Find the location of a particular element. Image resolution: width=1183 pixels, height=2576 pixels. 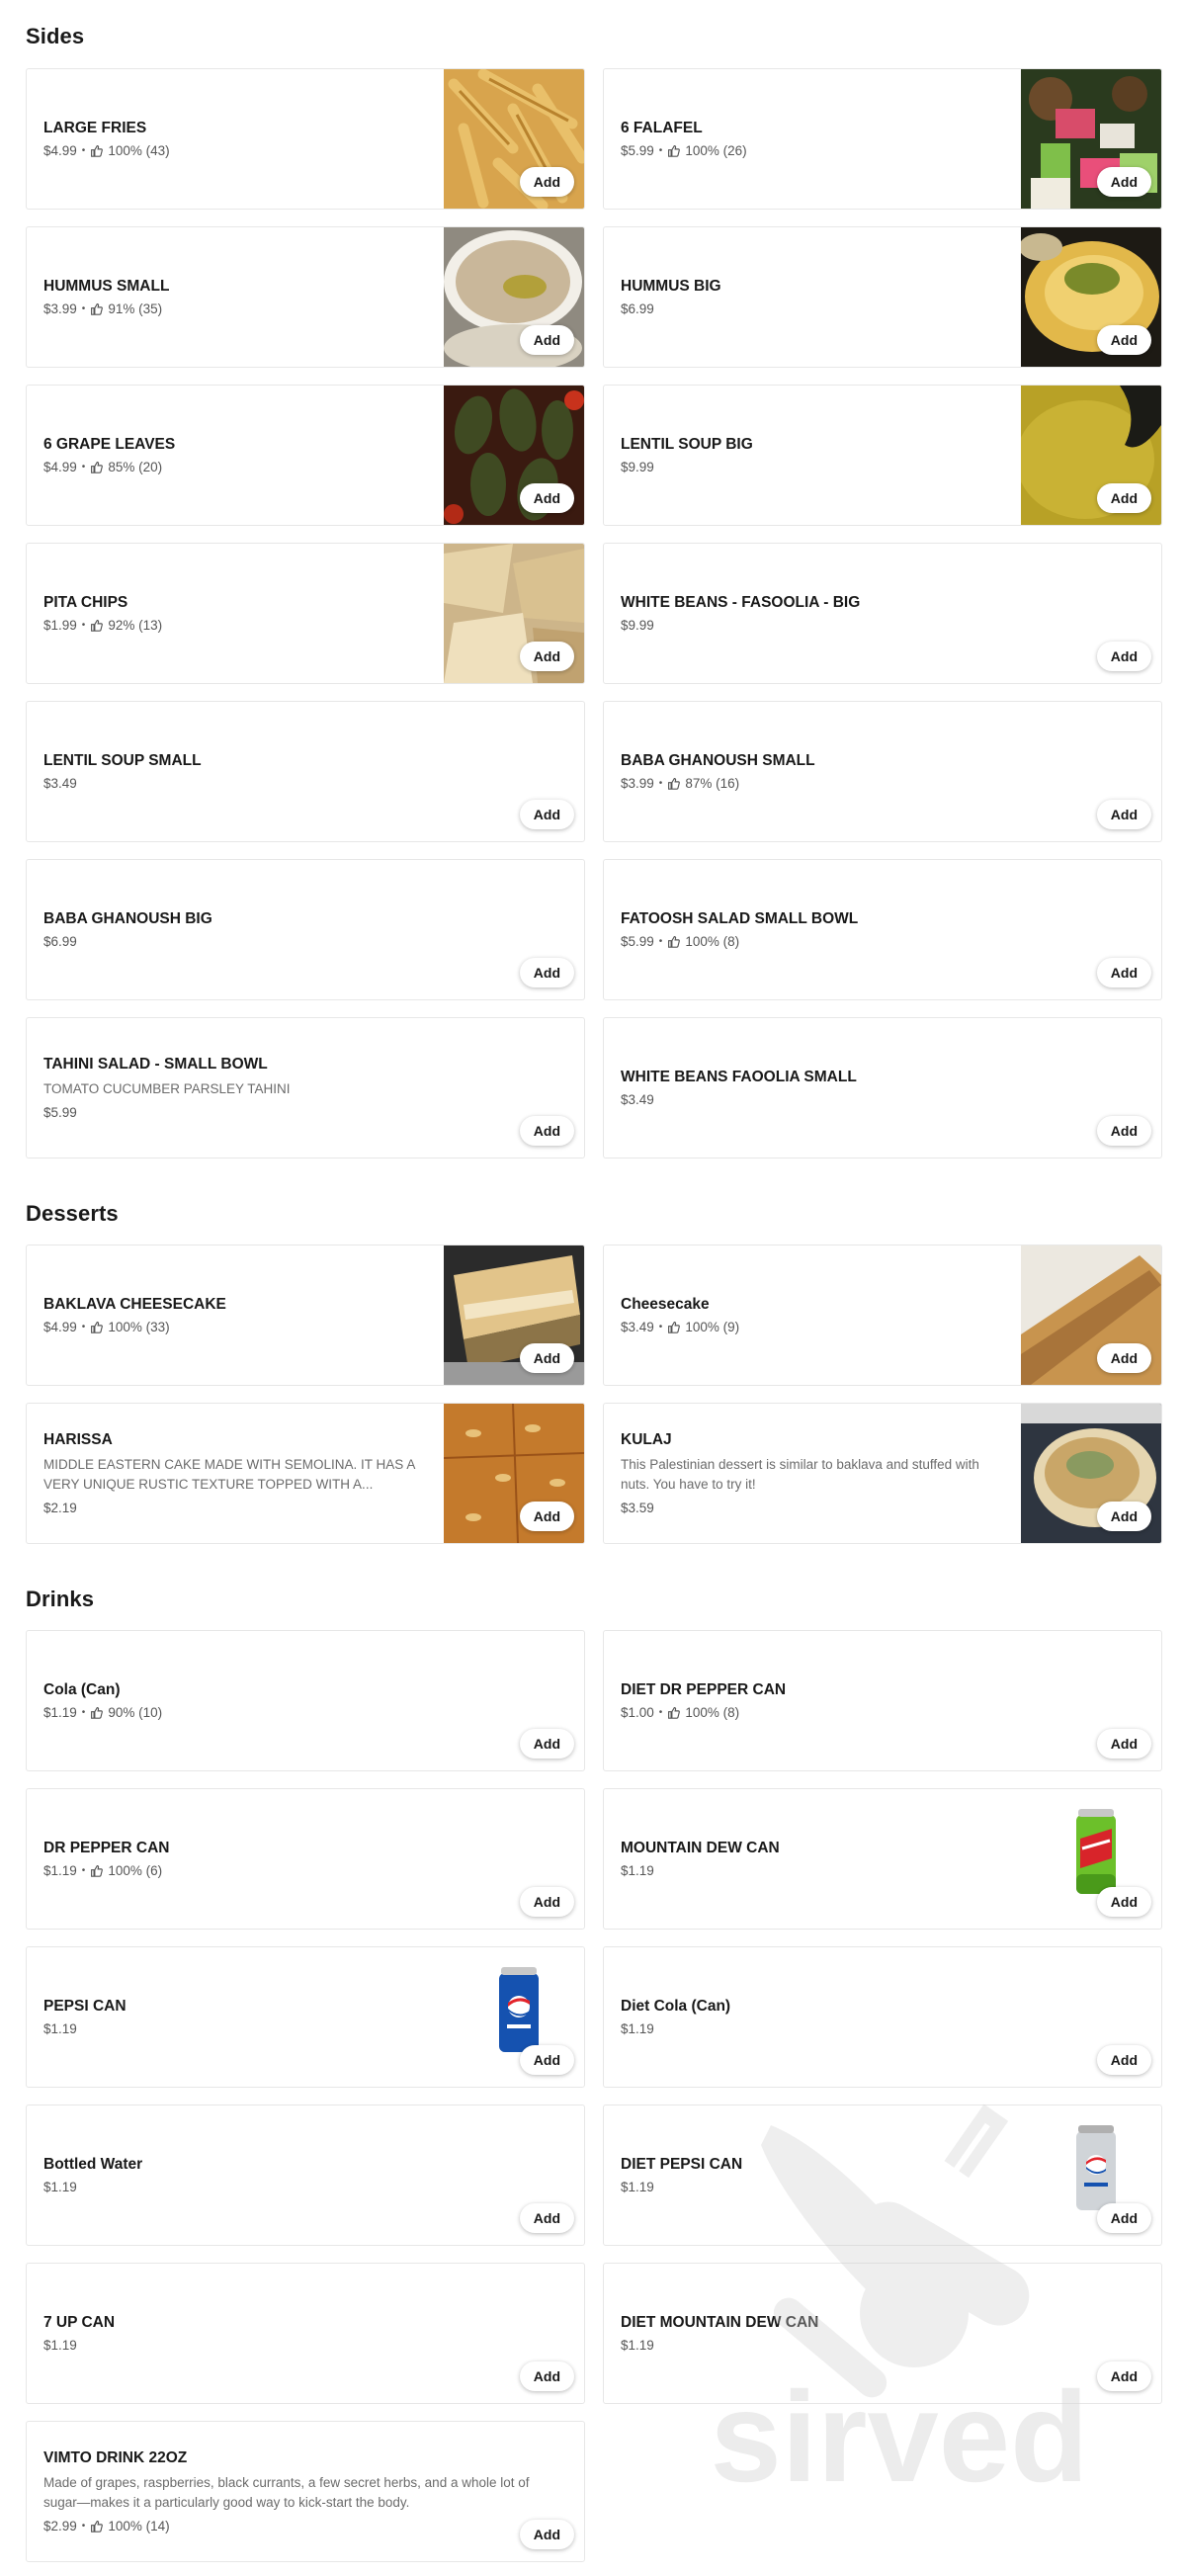

item-description: TOMATO CUCUMBER PARSLEY TAHINI is located at coordinates (167, 1088).